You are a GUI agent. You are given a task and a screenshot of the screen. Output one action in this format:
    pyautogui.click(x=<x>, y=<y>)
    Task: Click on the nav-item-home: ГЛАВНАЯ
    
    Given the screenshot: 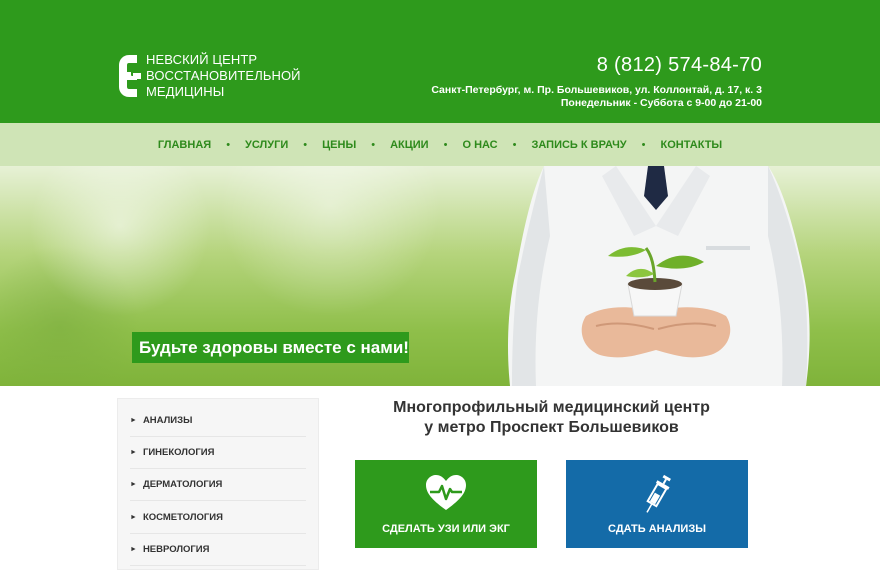 What is the action you would take?
    pyautogui.click(x=184, y=145)
    